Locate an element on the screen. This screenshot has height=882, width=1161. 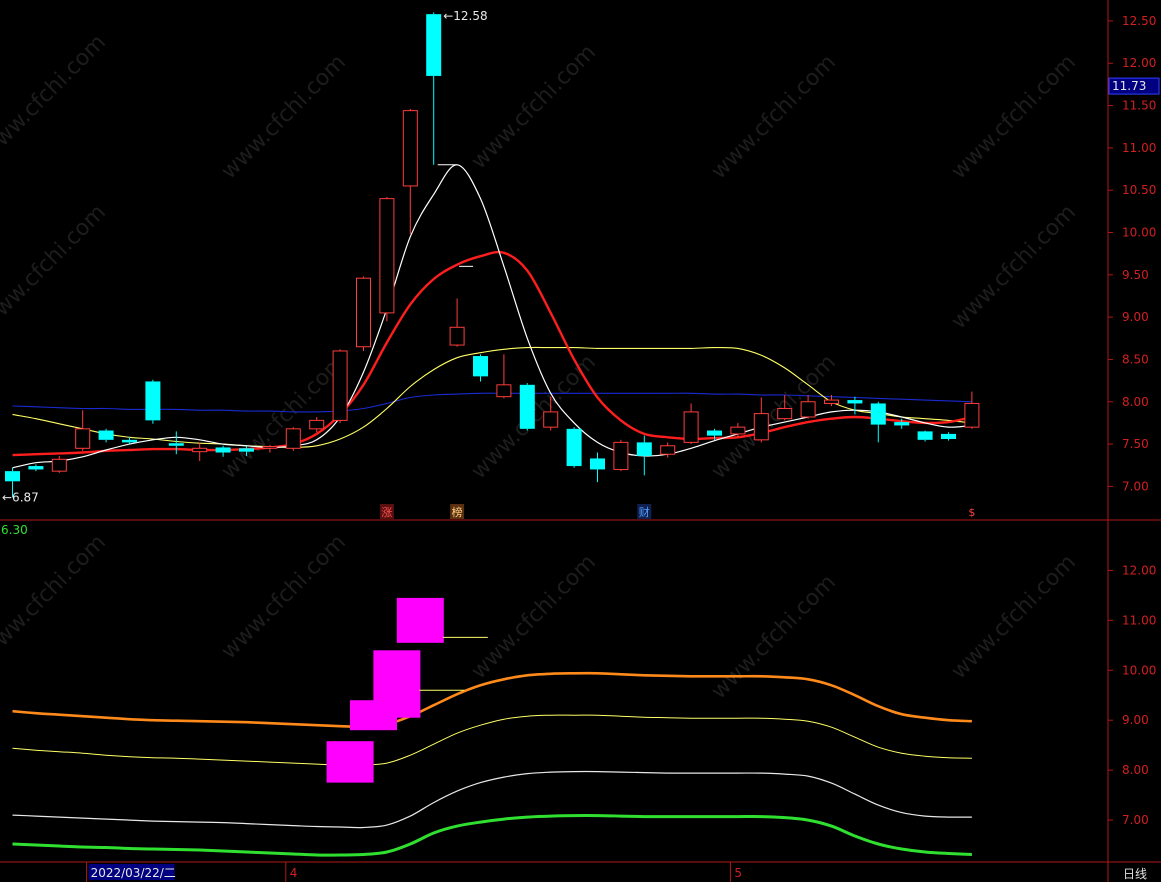
sub-ytick-label: 7.00 is located at coordinates (1135, 820).